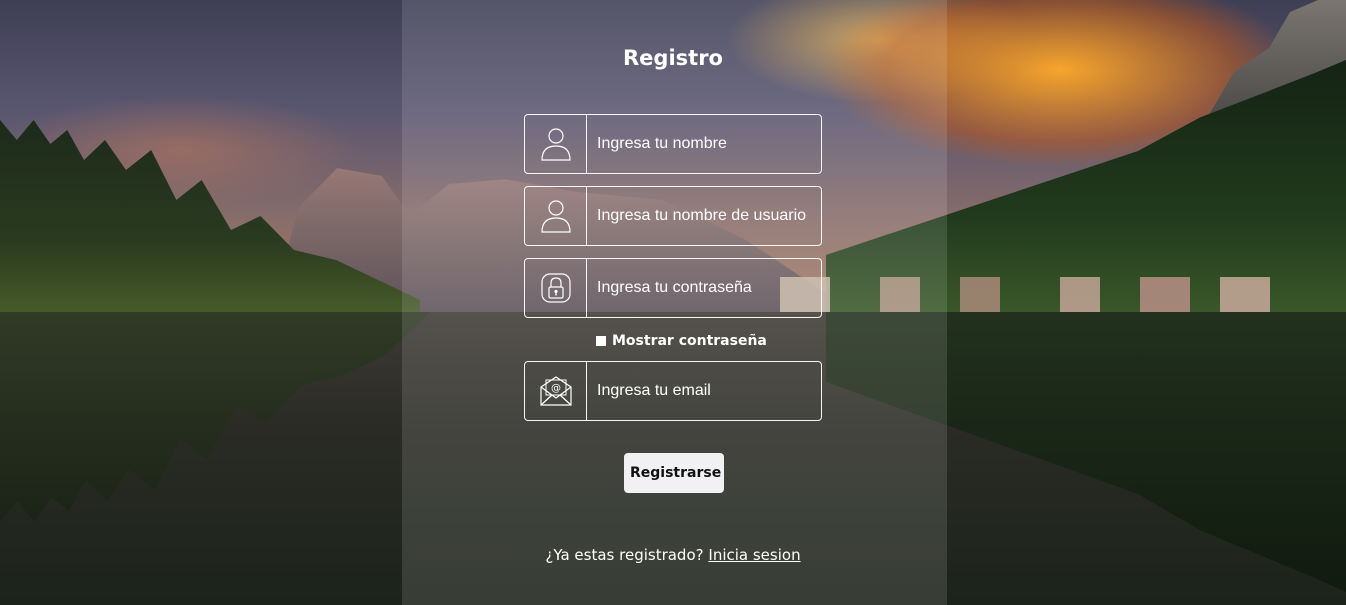  I want to click on email-input, so click(704, 391).